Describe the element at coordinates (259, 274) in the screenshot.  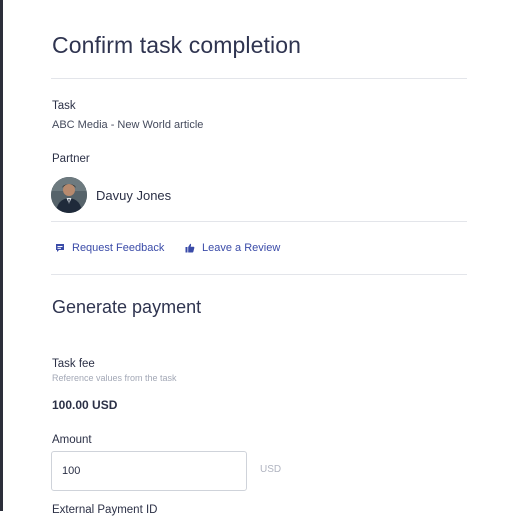
I see `actions-divider` at that location.